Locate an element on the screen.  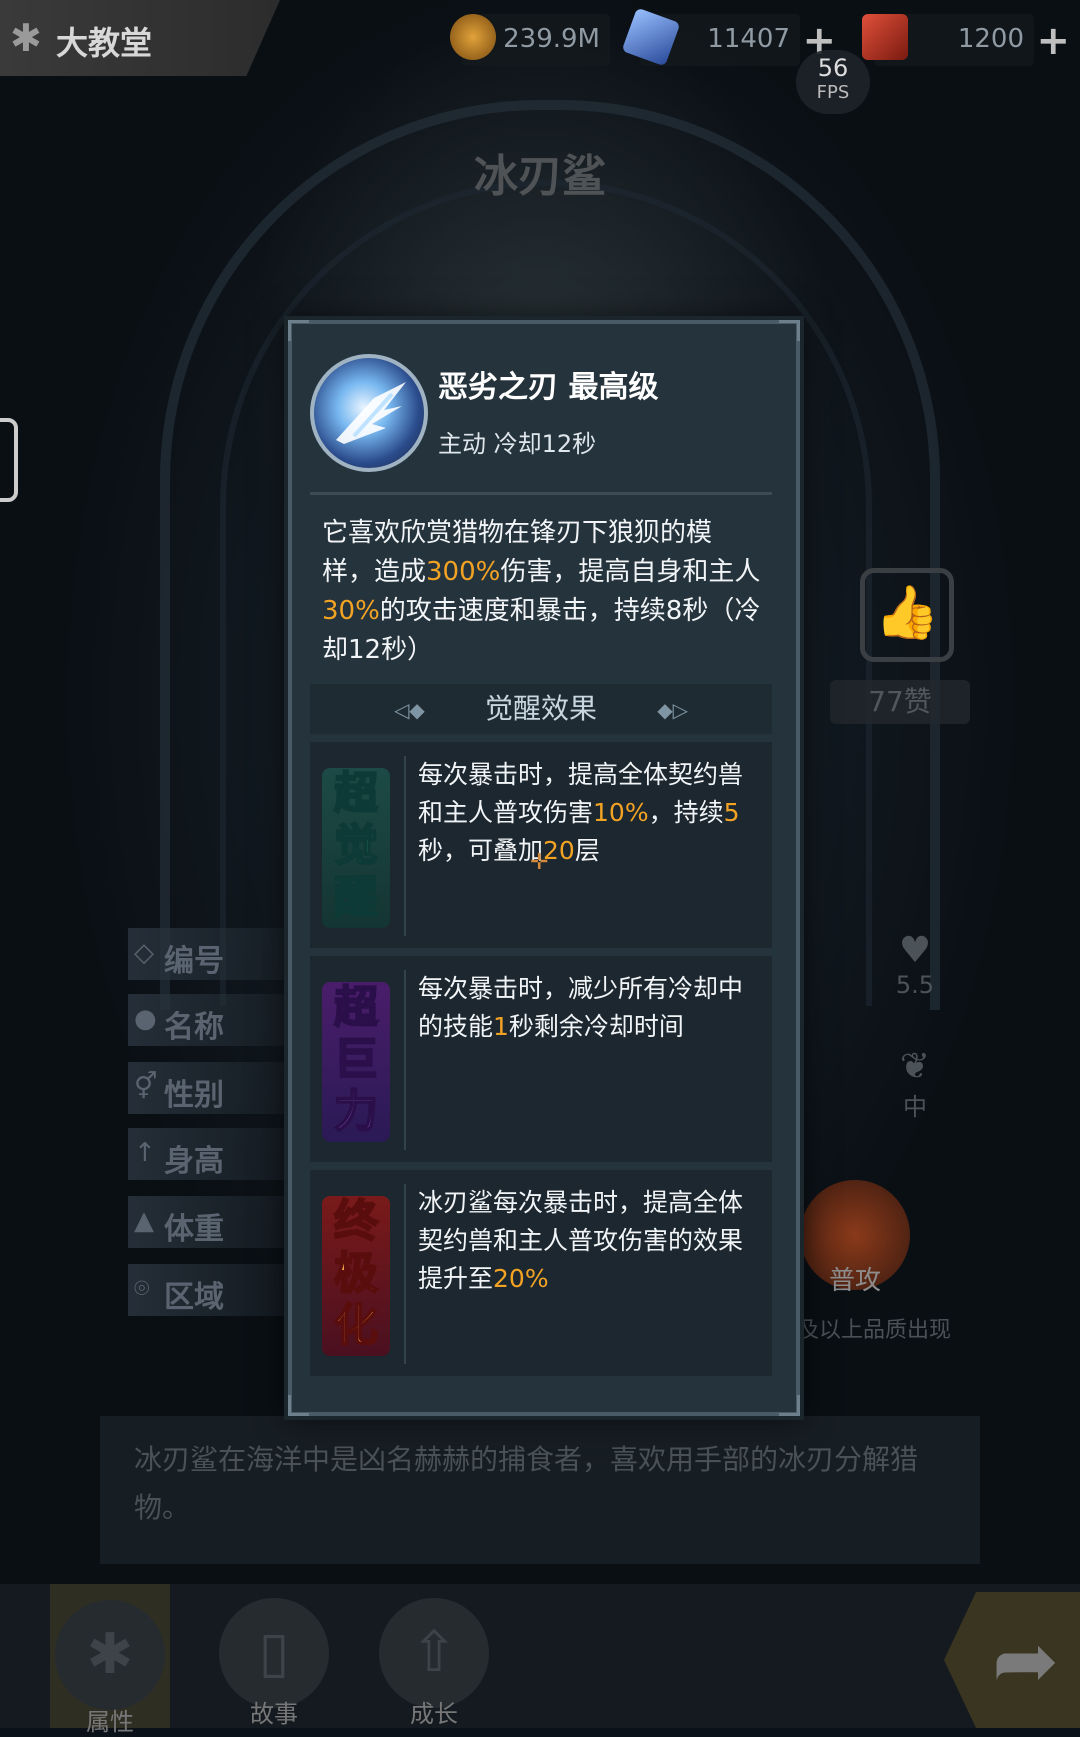
diamond-ornament-icon: ◆▷ is located at coordinates (672, 710).